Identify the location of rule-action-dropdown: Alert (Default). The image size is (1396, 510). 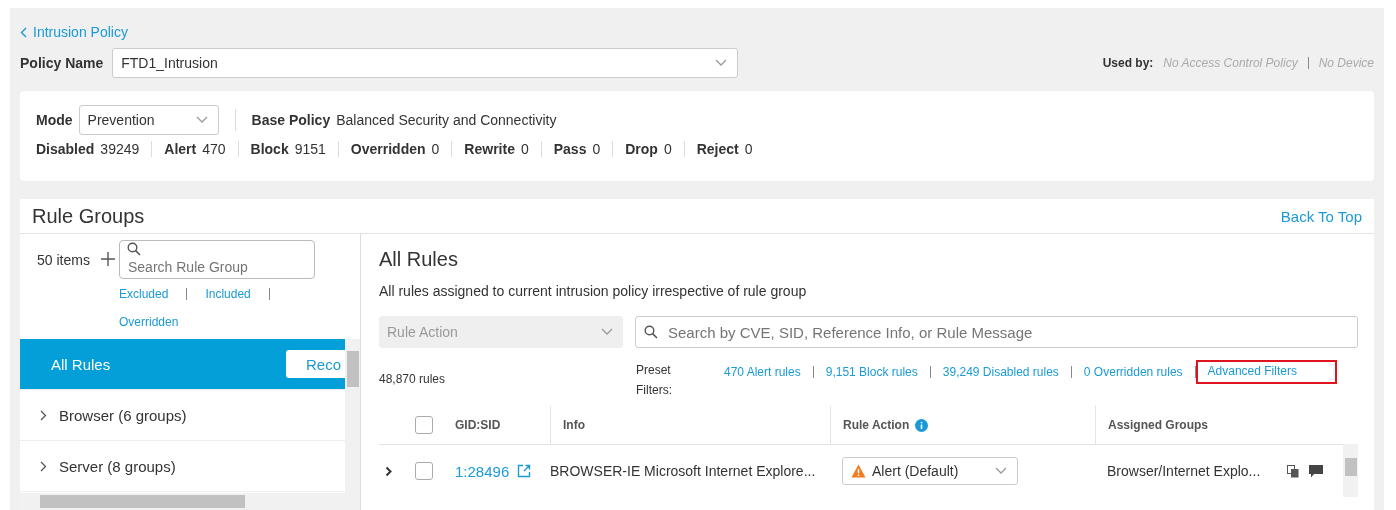
(930, 471).